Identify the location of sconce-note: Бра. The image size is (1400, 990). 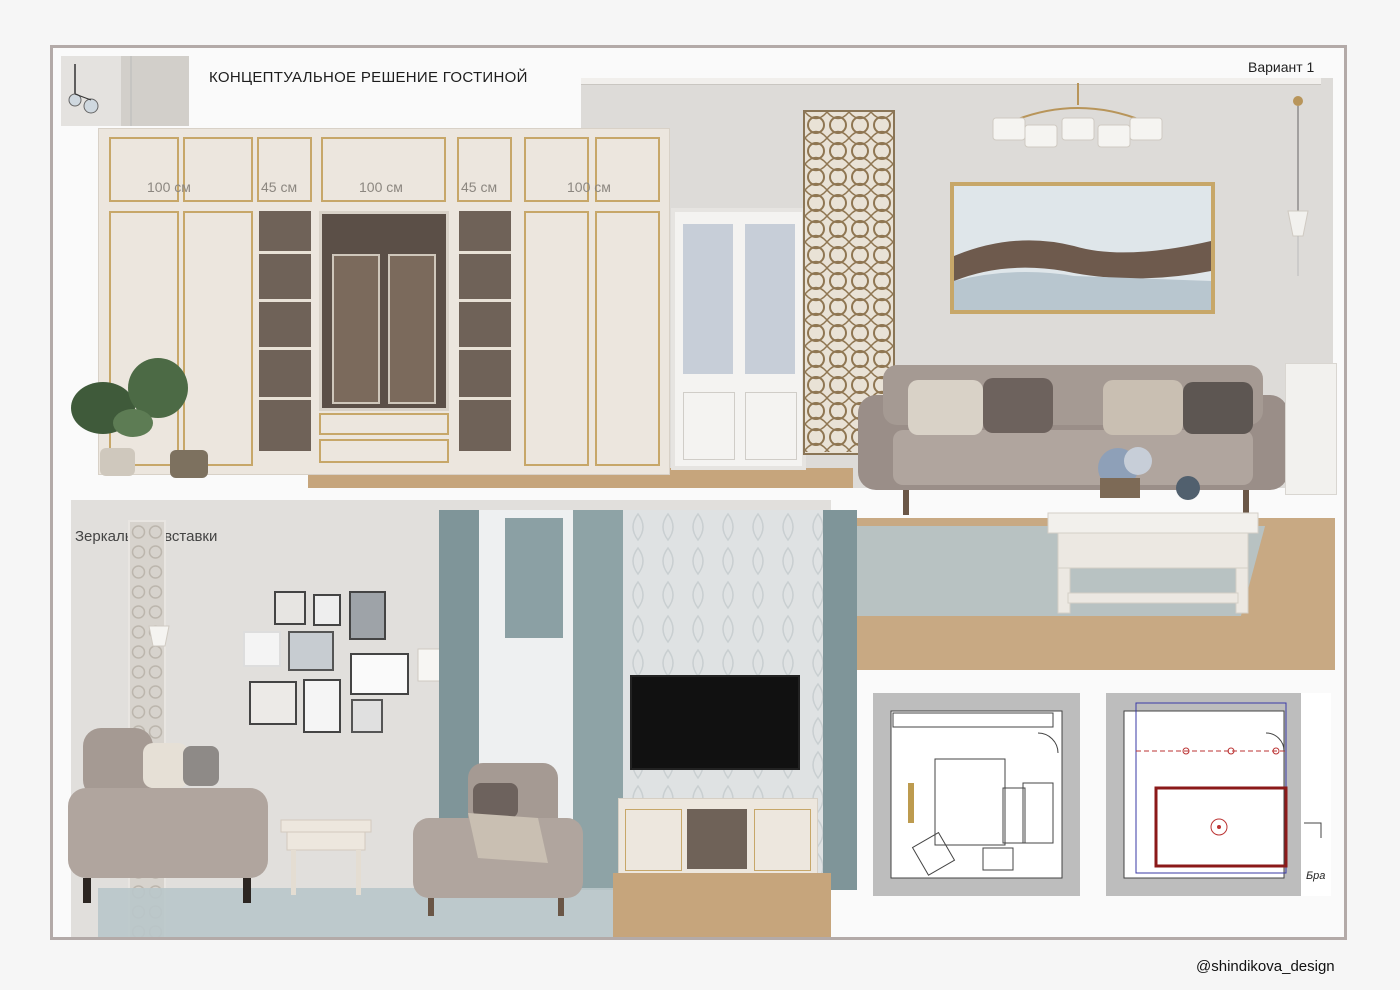
(1316, 876).